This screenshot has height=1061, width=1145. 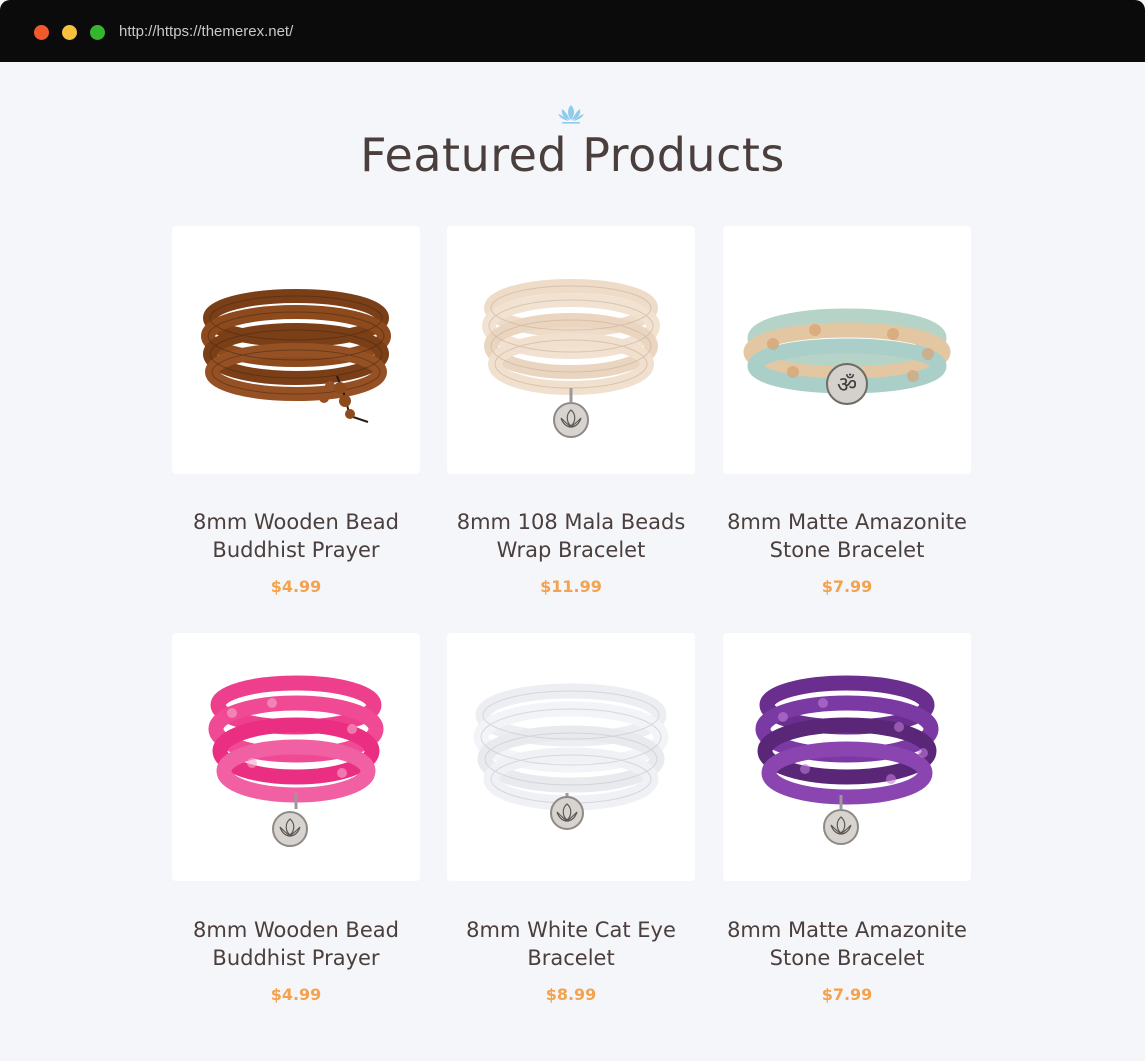 What do you see at coordinates (41, 32) in the screenshot?
I see `close-window-button` at bounding box center [41, 32].